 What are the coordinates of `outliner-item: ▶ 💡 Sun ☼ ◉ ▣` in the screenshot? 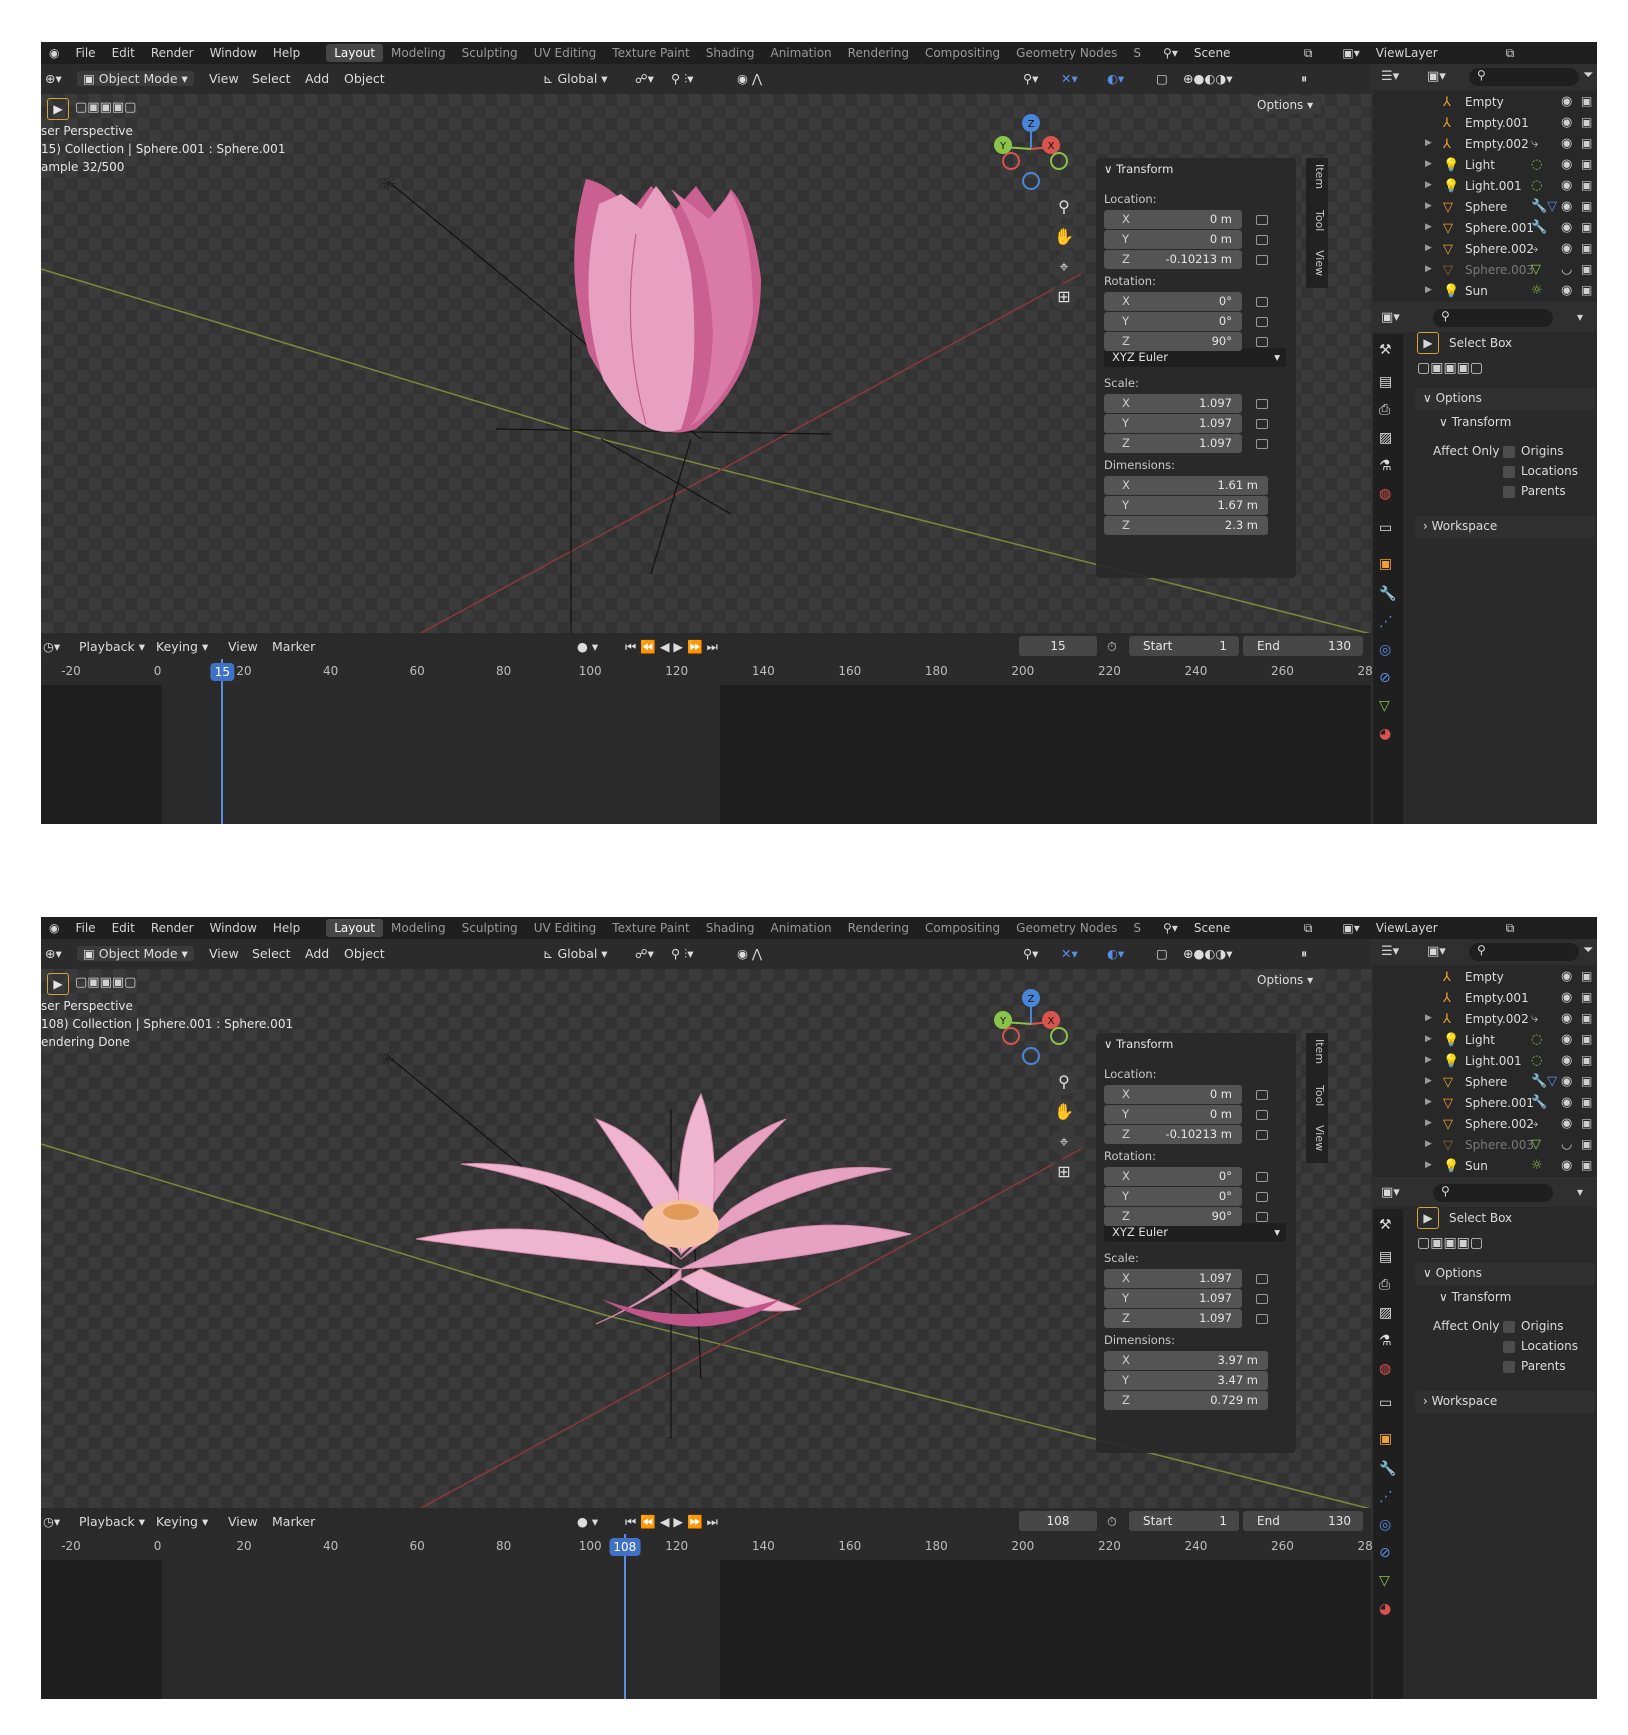 It's located at (1485, 1167).